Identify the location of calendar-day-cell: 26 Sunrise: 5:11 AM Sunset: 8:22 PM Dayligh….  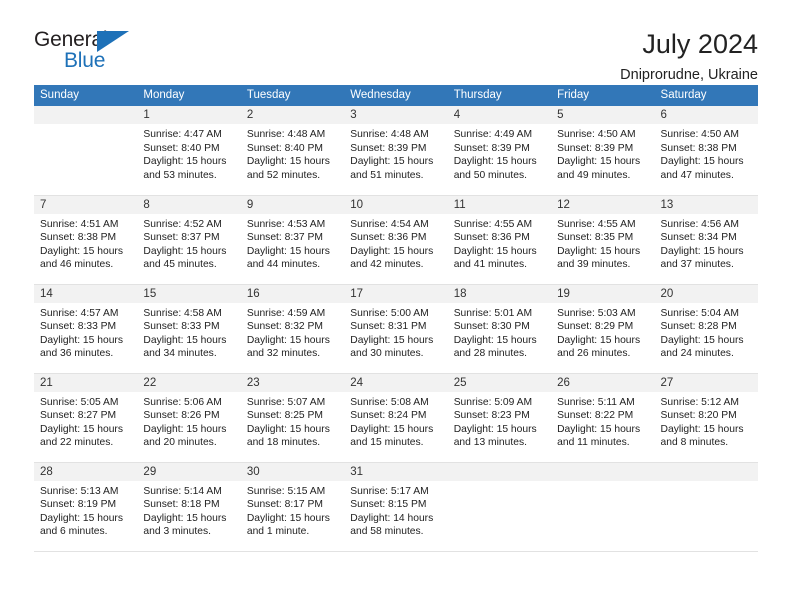
(603, 417).